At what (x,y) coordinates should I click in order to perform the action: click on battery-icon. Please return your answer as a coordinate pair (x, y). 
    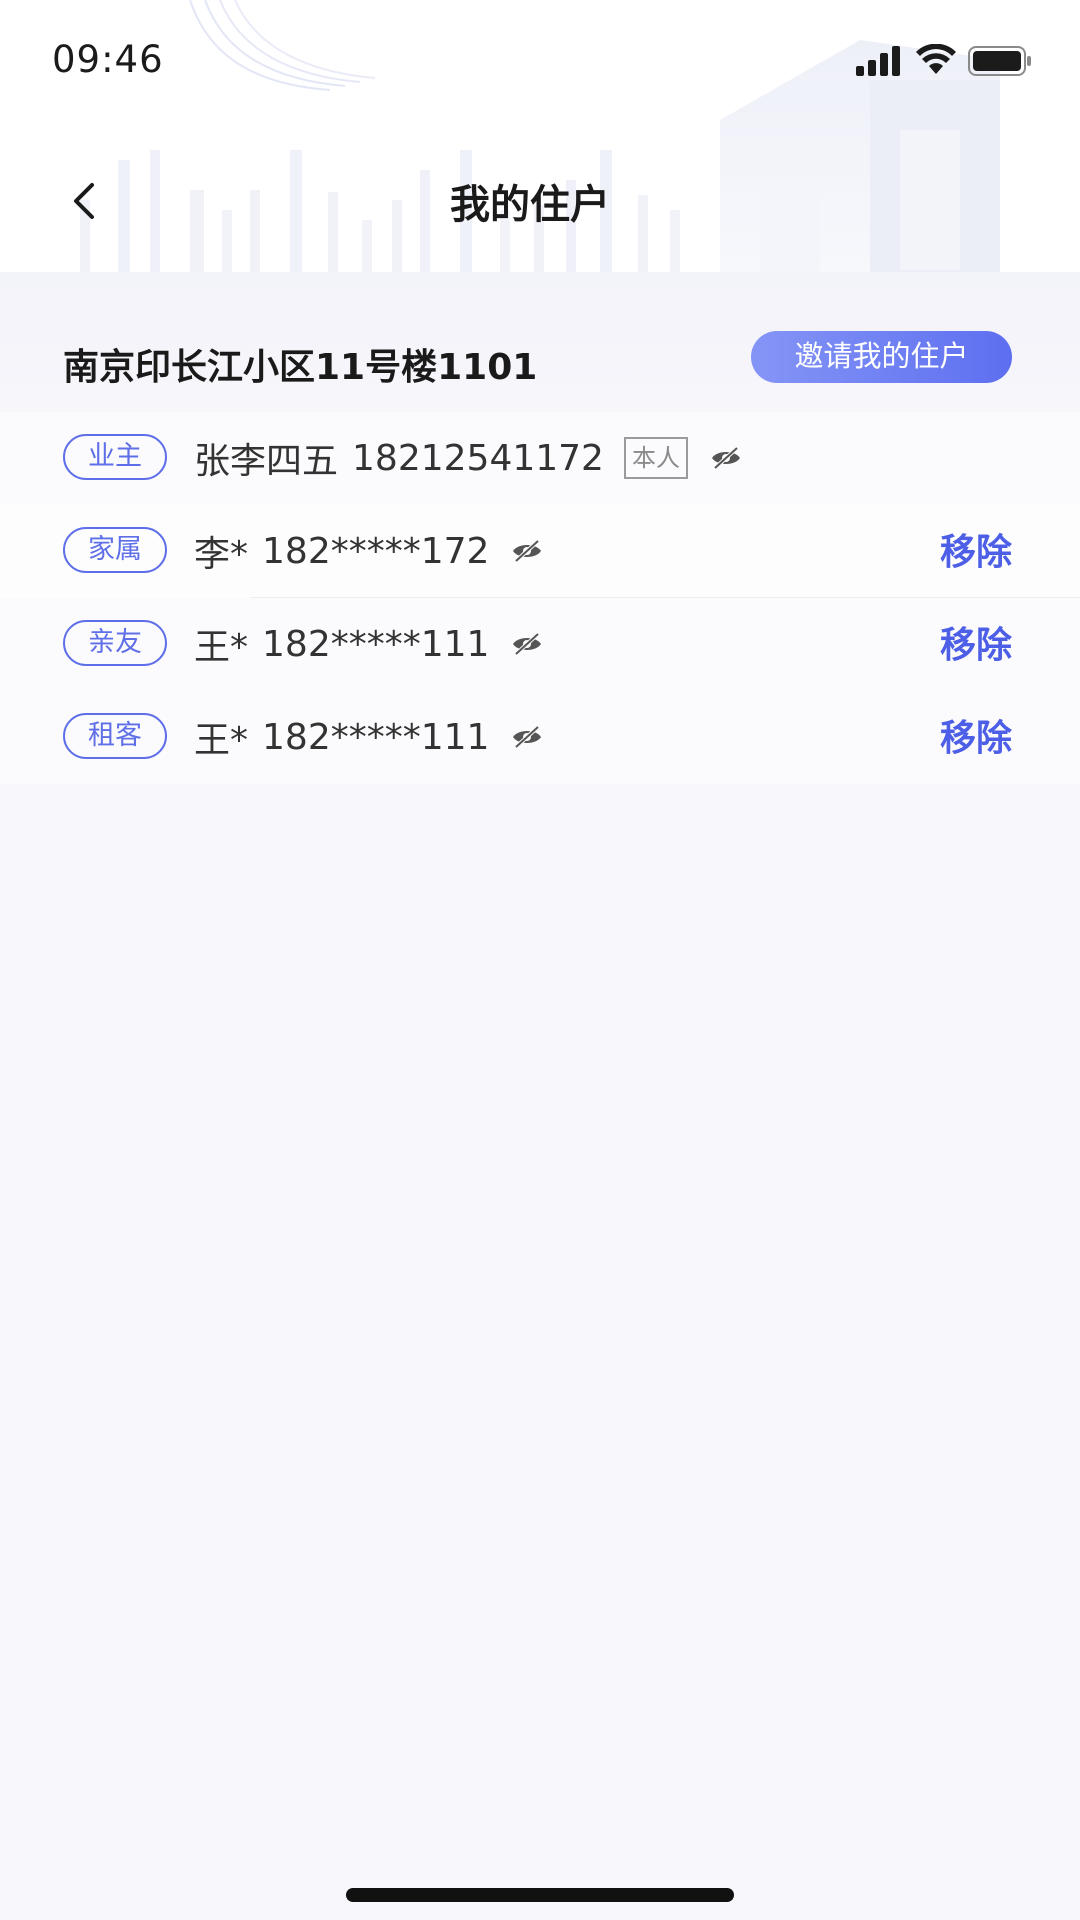
    Looking at the image, I should click on (999, 61).